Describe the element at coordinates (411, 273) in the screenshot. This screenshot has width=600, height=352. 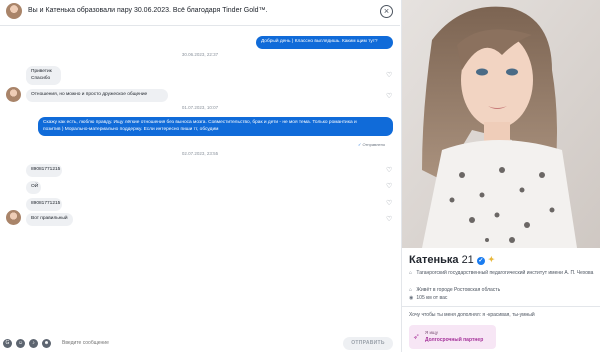
I see `graduation-cap-icon: ⌂` at that location.